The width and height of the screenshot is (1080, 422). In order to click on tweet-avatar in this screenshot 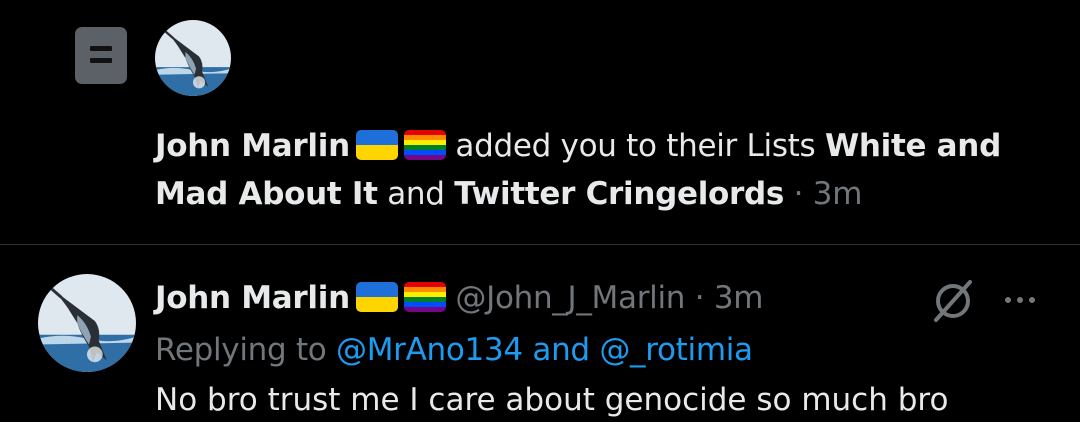, I will do `click(87, 323)`.